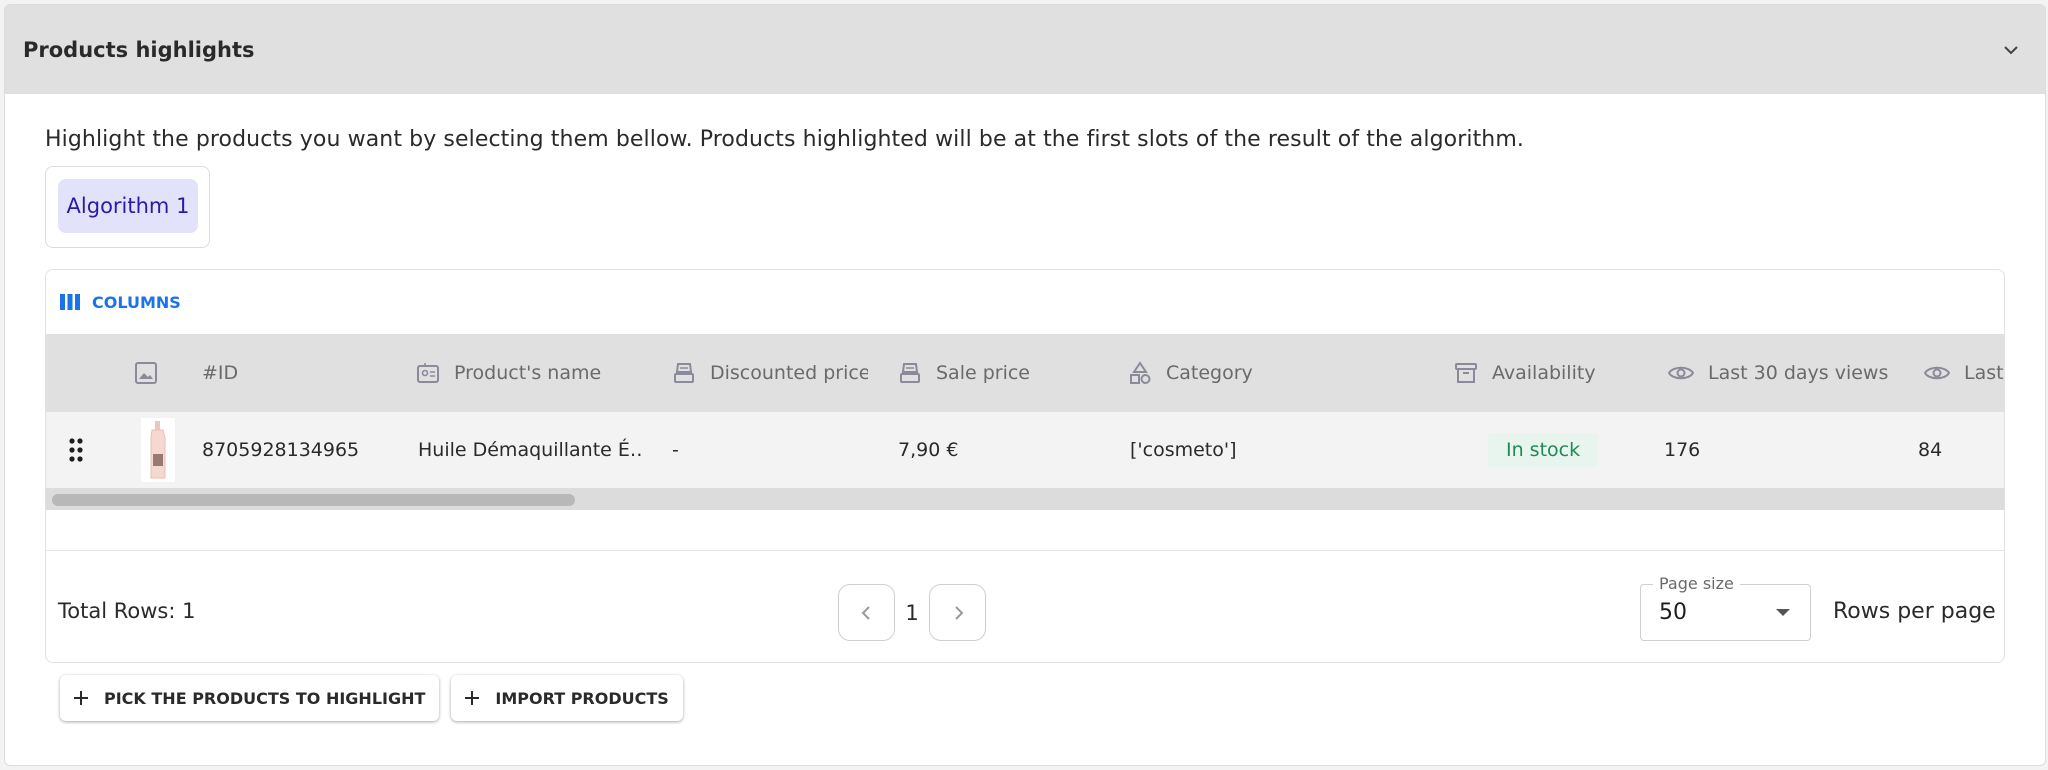  What do you see at coordinates (313, 500) in the screenshot?
I see `scrollbar-thumb` at bounding box center [313, 500].